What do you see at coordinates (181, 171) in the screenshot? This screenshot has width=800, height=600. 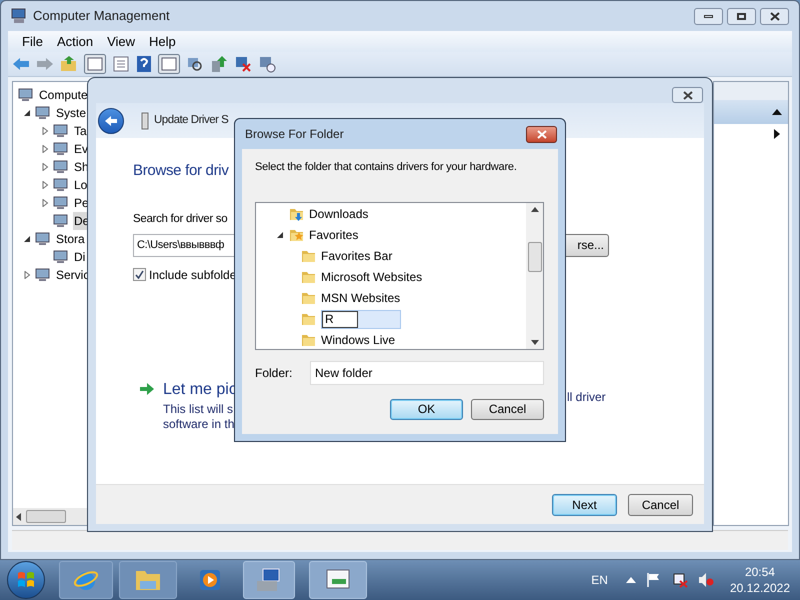 I see `dialog-heading: Browse for driv` at bounding box center [181, 171].